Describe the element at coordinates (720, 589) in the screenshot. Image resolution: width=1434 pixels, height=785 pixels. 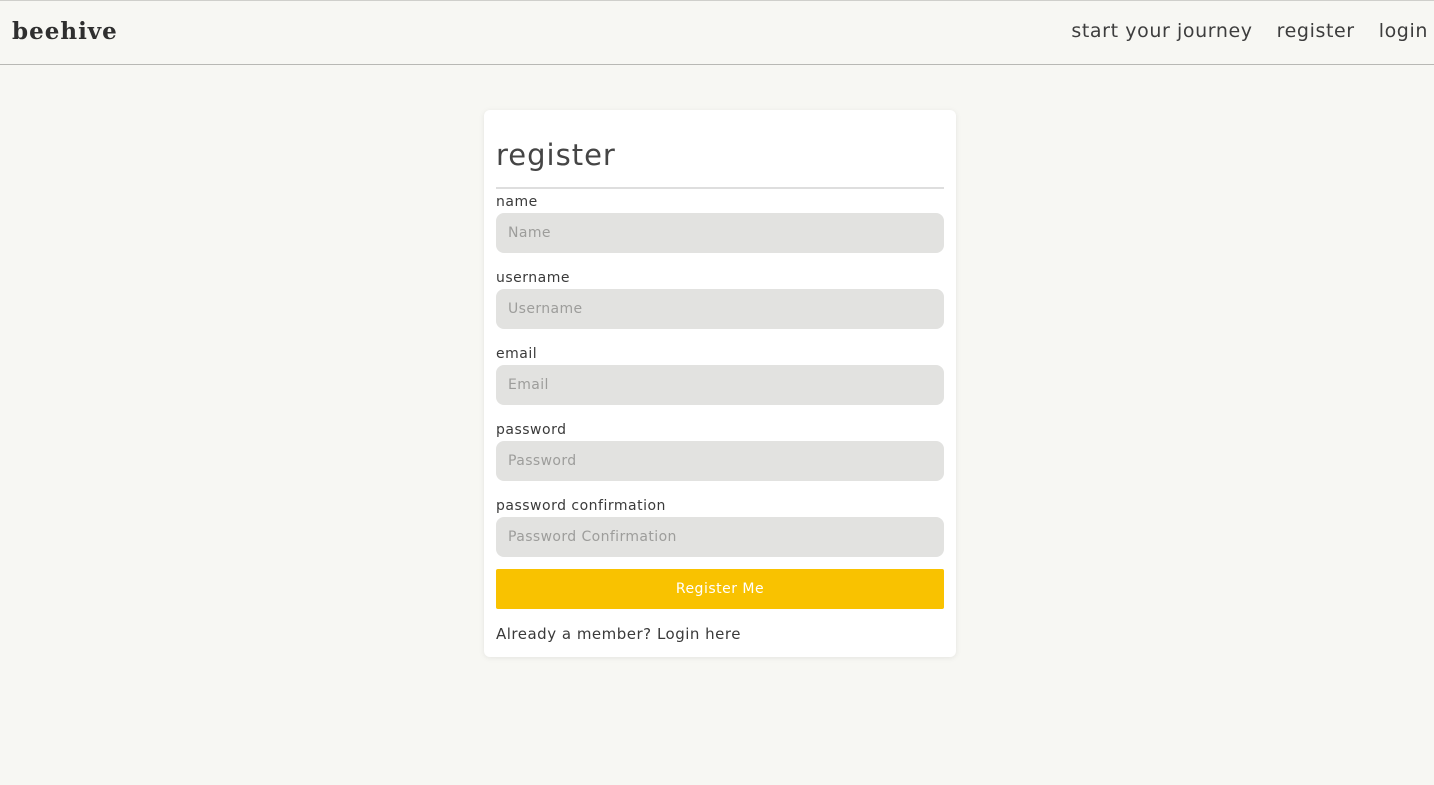
I see `register-me-button: Register Me` at that location.